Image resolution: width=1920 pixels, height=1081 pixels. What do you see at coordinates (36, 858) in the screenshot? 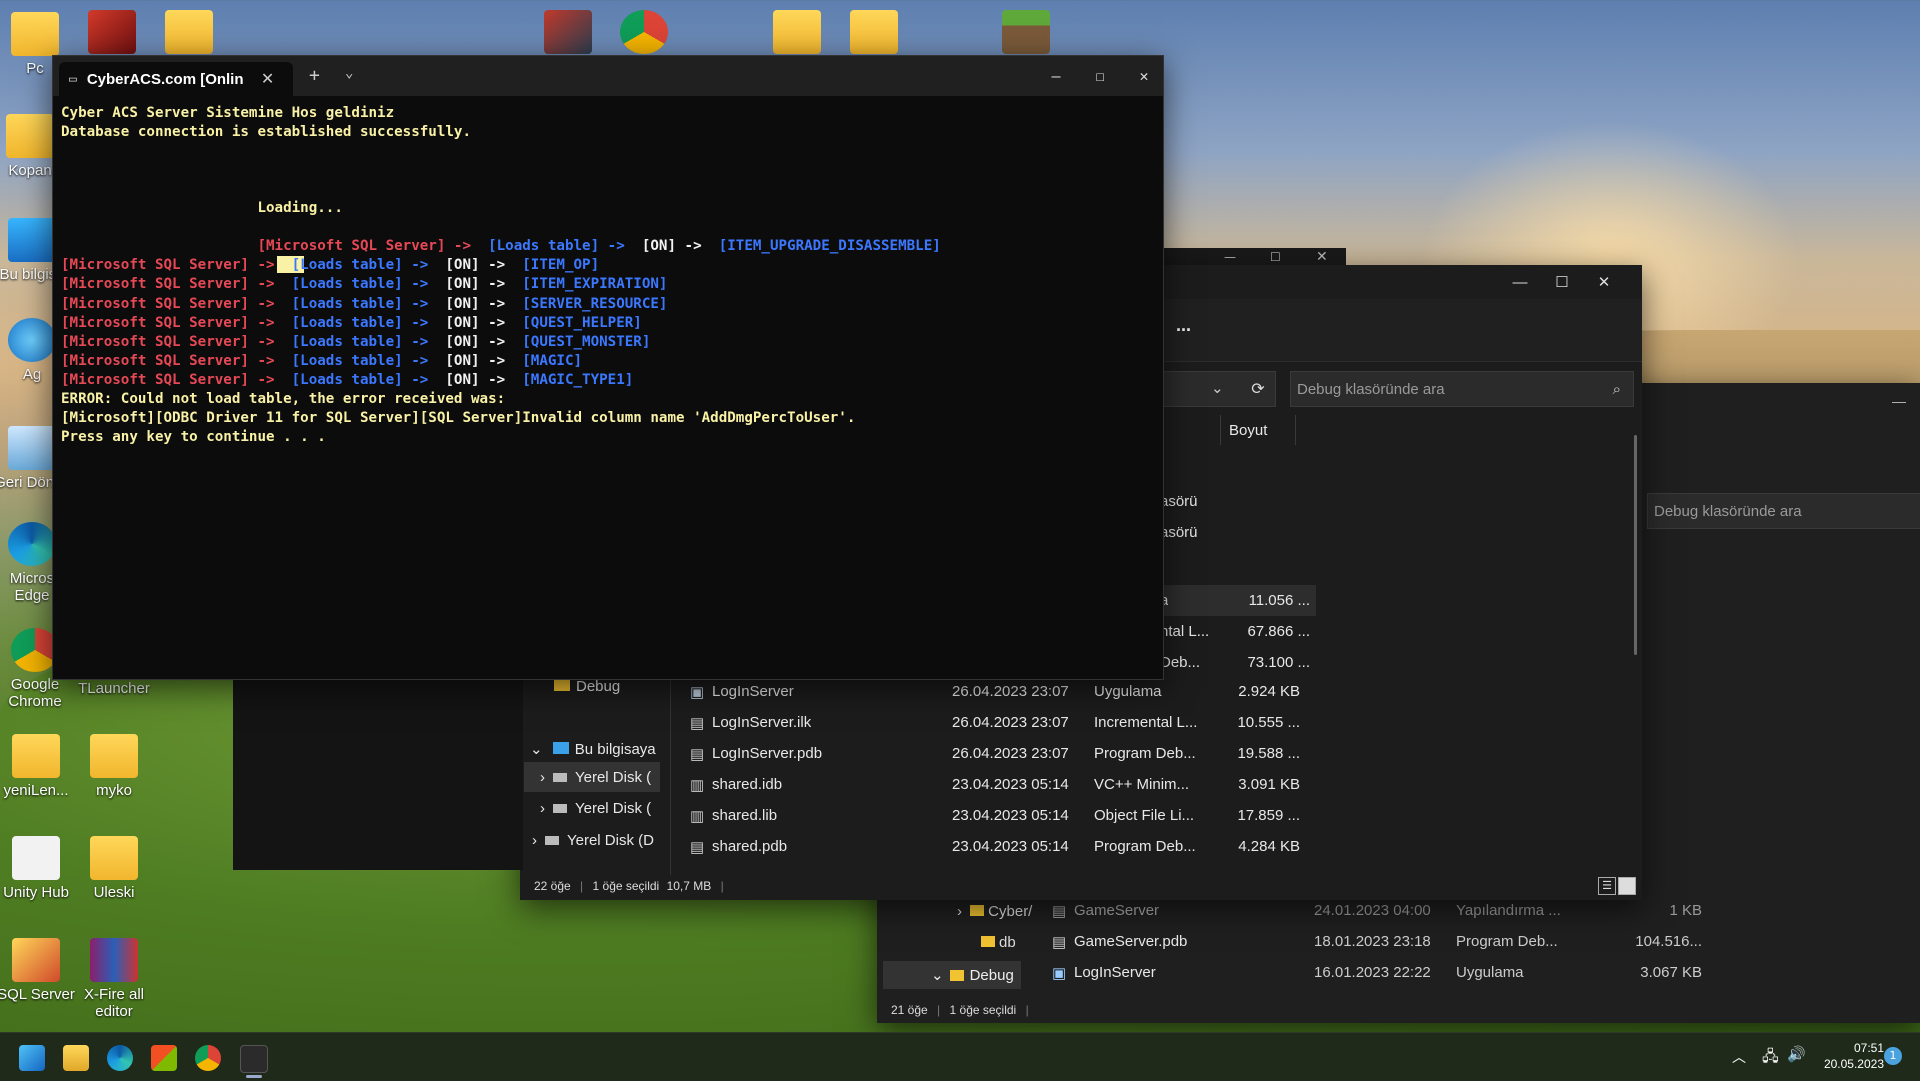
I see `unity-icon` at bounding box center [36, 858].